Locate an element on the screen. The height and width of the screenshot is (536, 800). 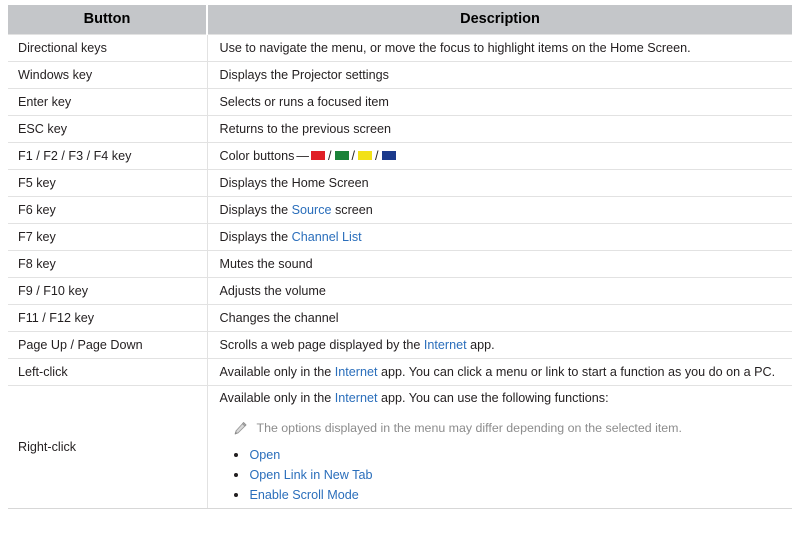
cell-button: Windows key is located at coordinates (107, 75).